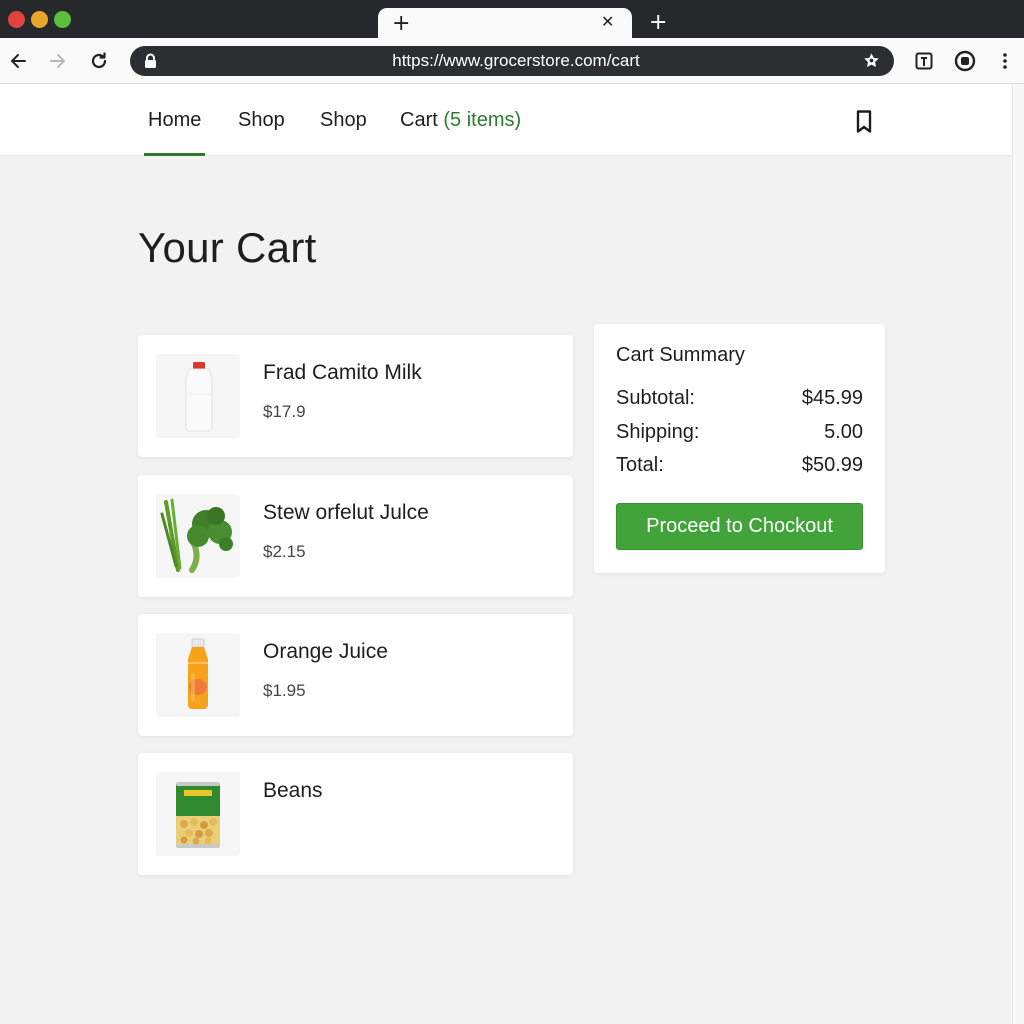  Describe the element at coordinates (39, 19) in the screenshot. I see `minimize-window-button` at that location.